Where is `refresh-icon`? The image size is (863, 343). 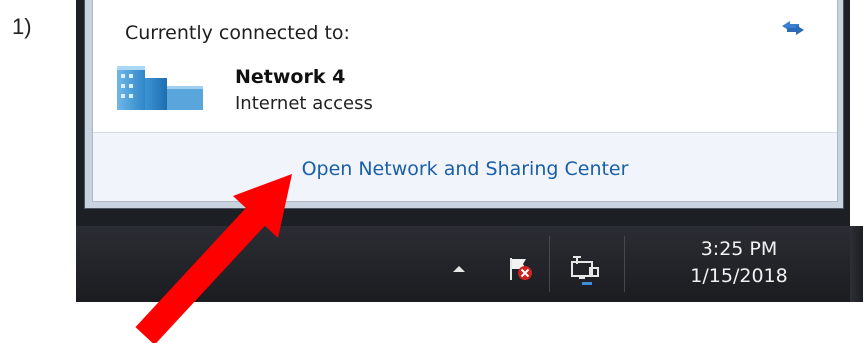
refresh-icon is located at coordinates (793, 28).